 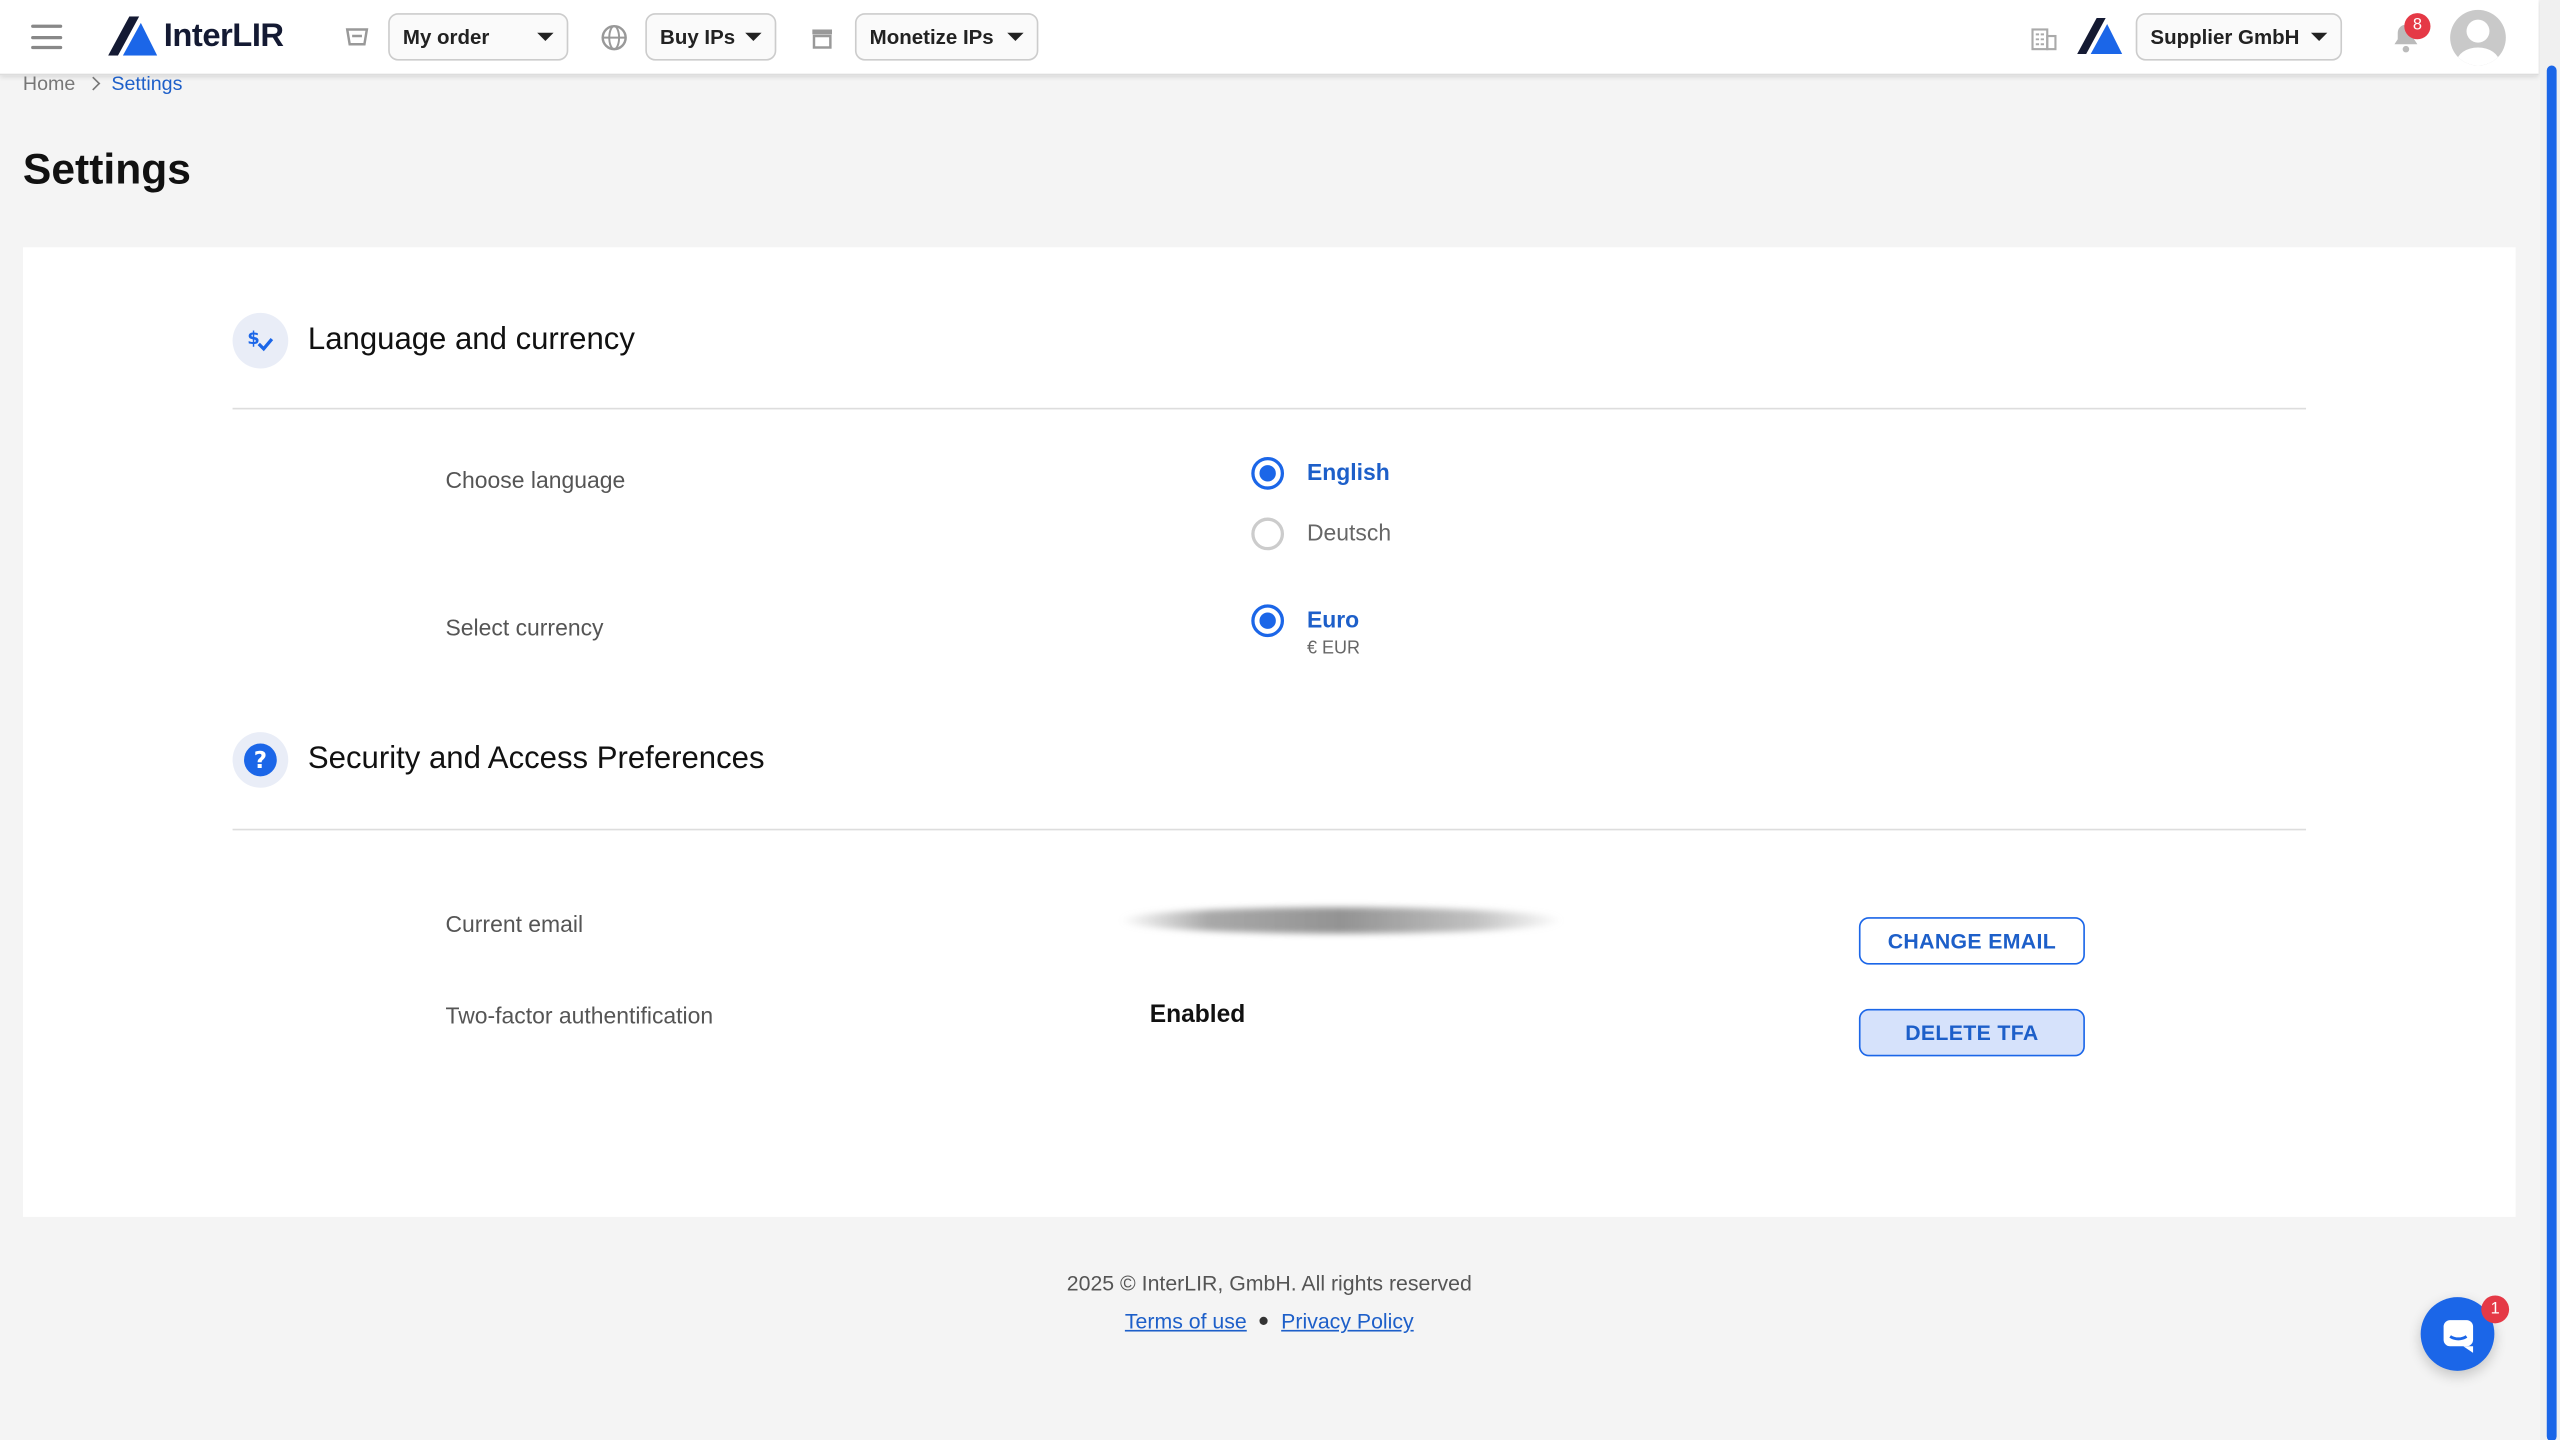 What do you see at coordinates (49, 83) in the screenshot?
I see `breadcrumb-home: Home` at bounding box center [49, 83].